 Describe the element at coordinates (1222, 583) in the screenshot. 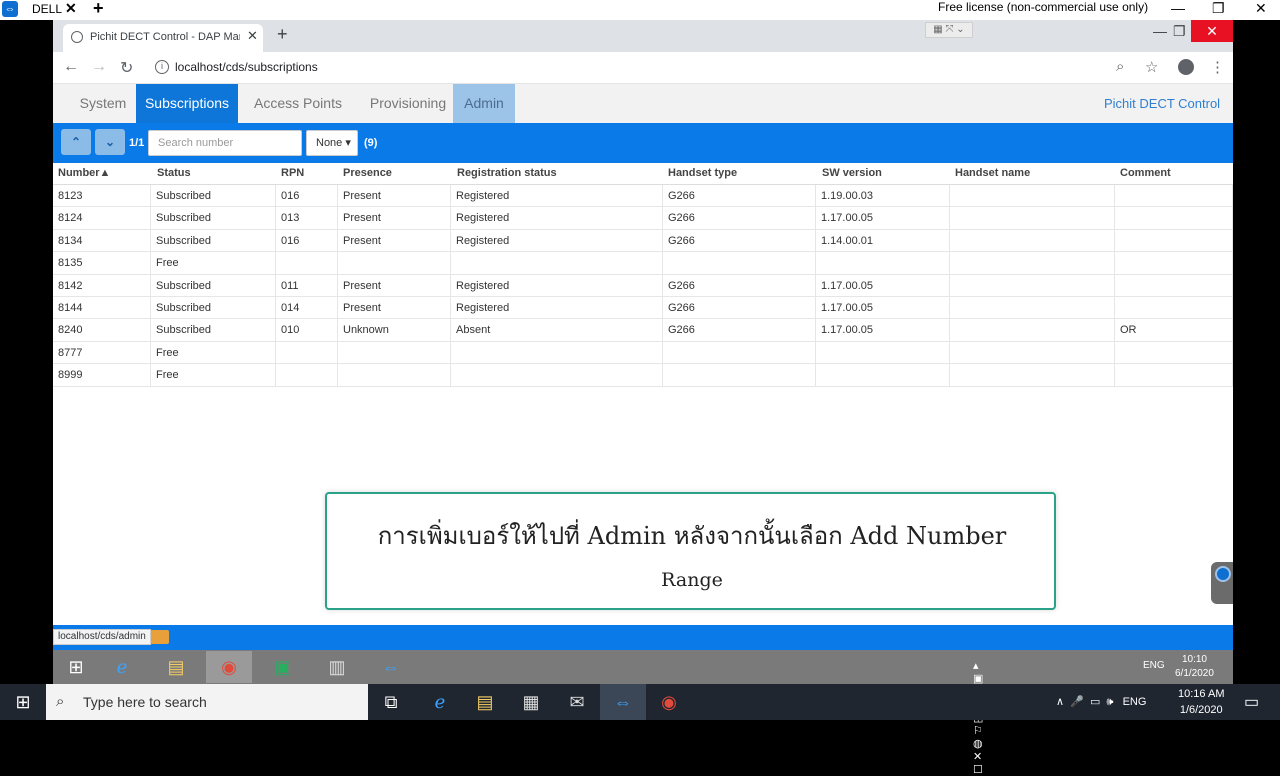

I see `remote-panel-handle` at that location.